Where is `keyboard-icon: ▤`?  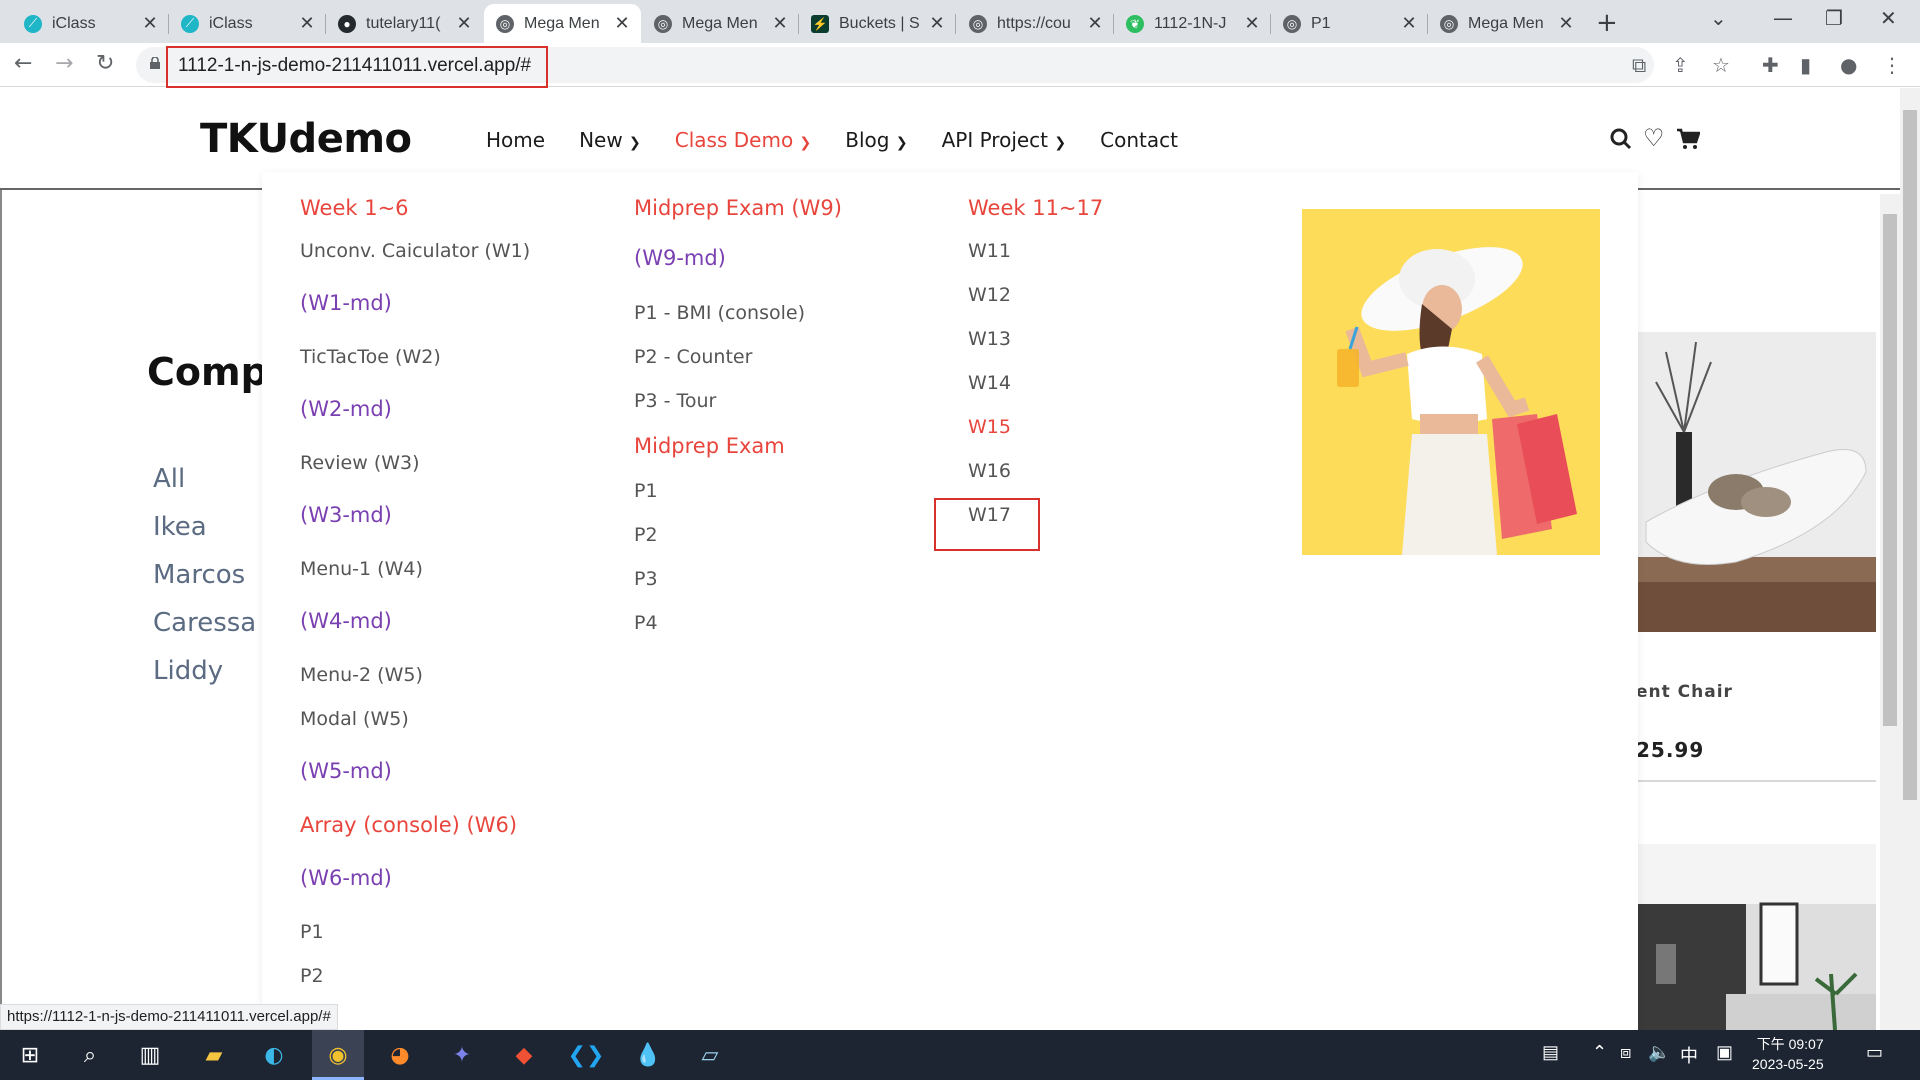
keyboard-icon: ▤ is located at coordinates (1550, 1052).